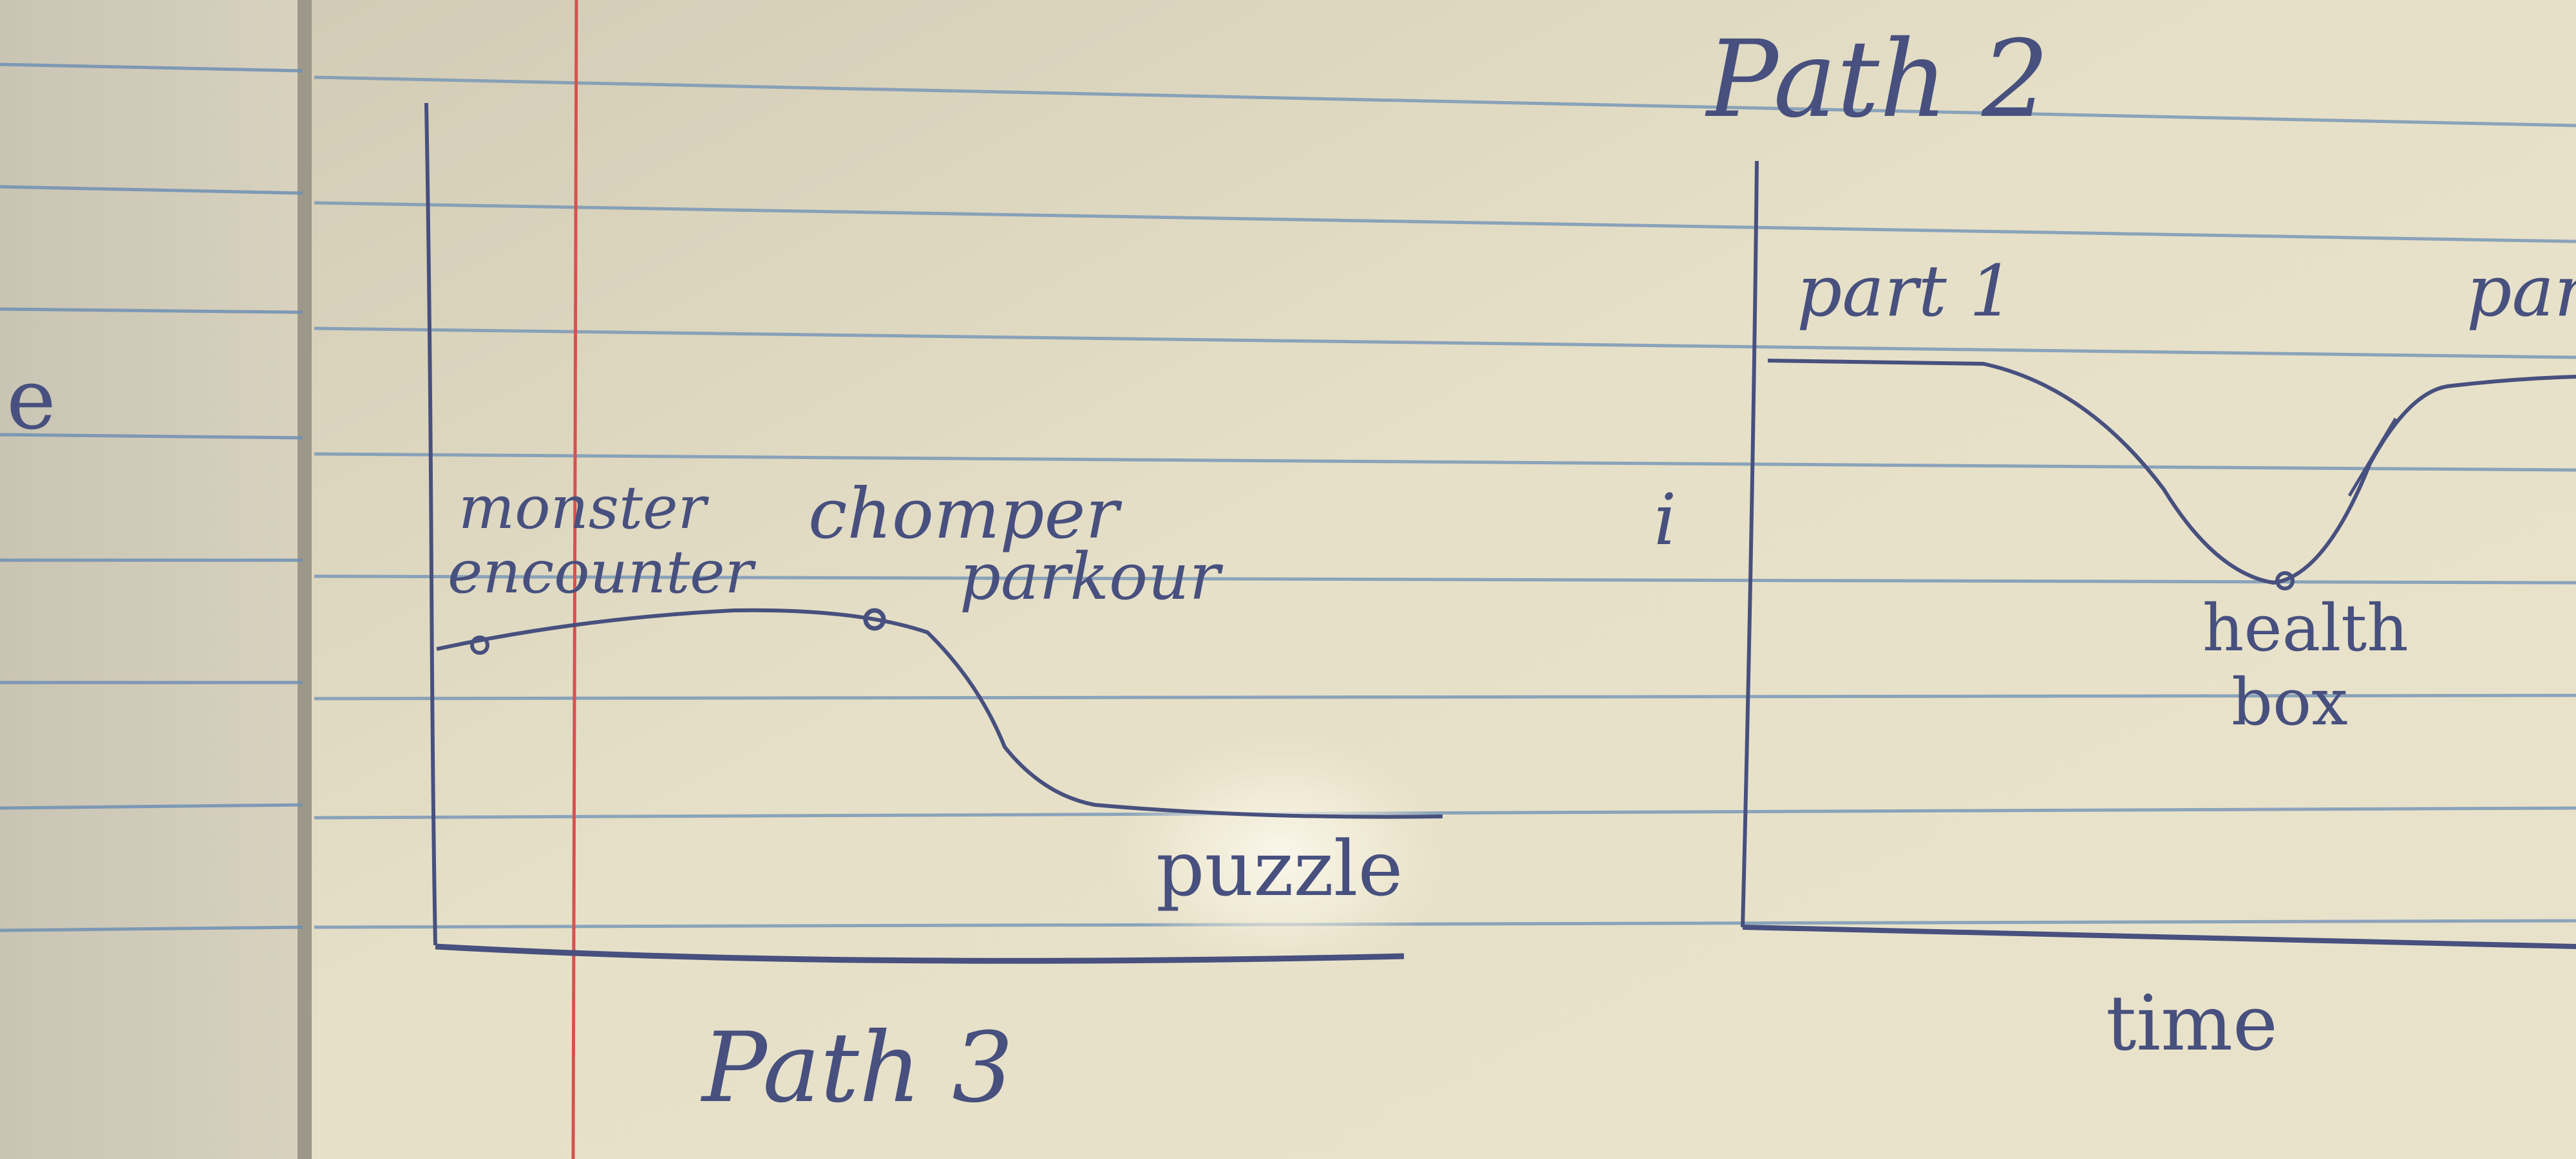 This screenshot has width=2576, height=1159. What do you see at coordinates (1905, 291) in the screenshot?
I see `part1-label: part 1` at bounding box center [1905, 291].